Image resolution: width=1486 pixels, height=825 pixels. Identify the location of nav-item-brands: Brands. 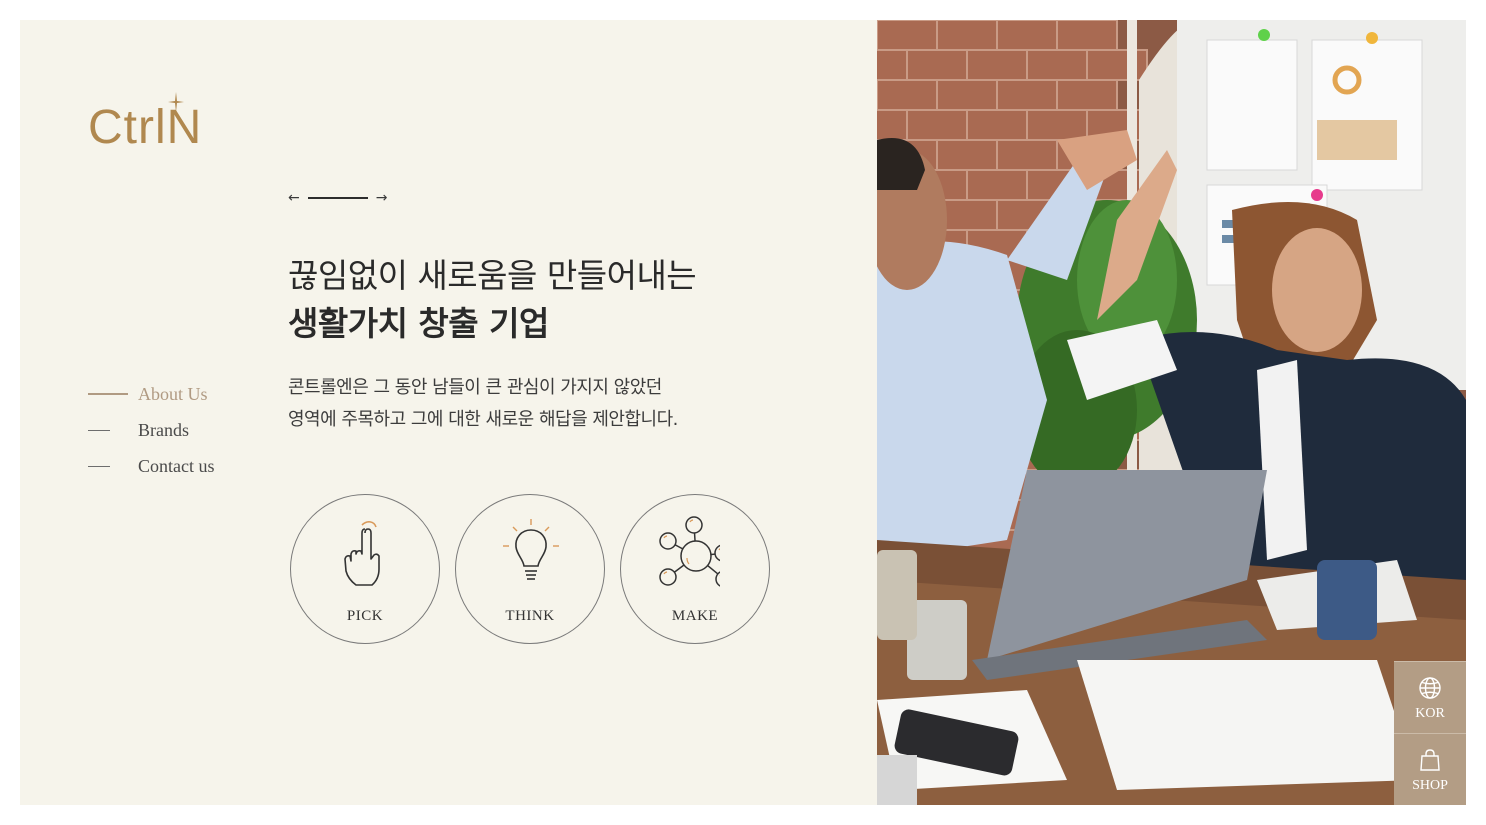
(151, 430).